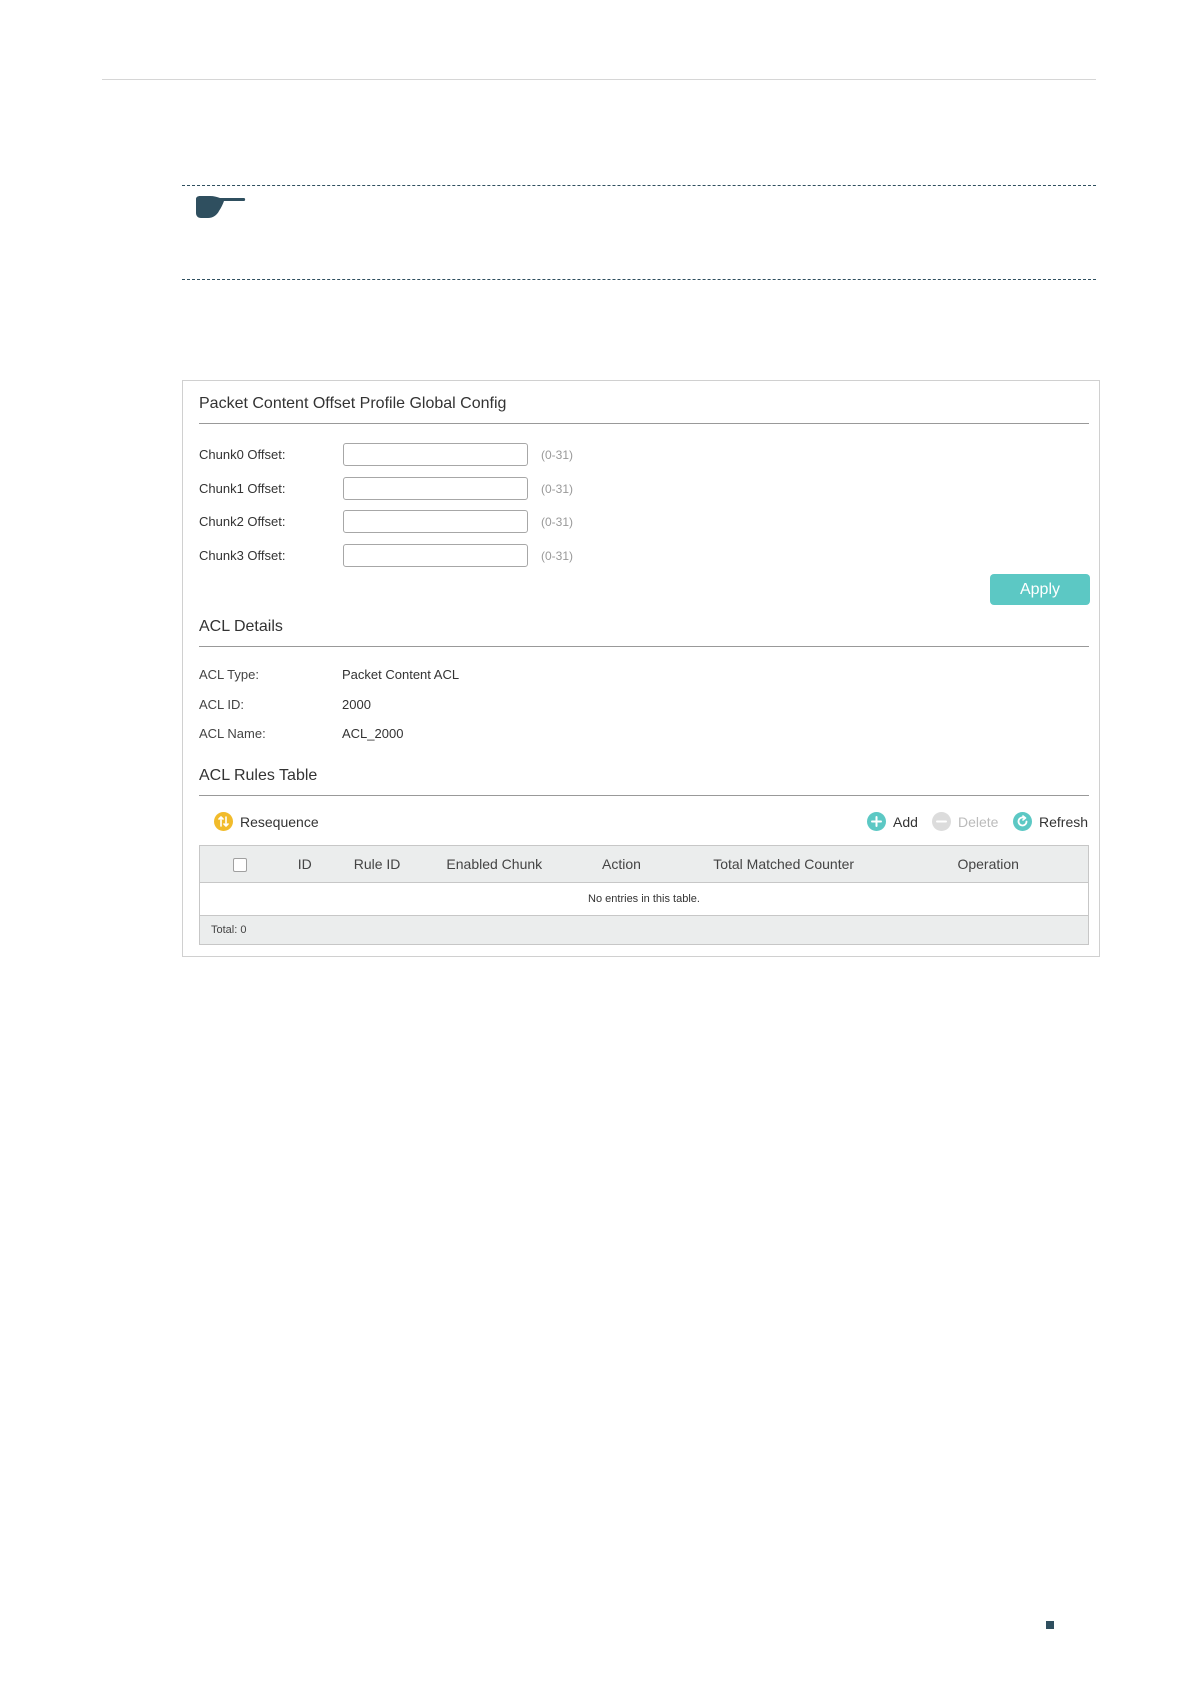  What do you see at coordinates (644, 795) in the screenshot?
I see `acl-rules-table-divider` at bounding box center [644, 795].